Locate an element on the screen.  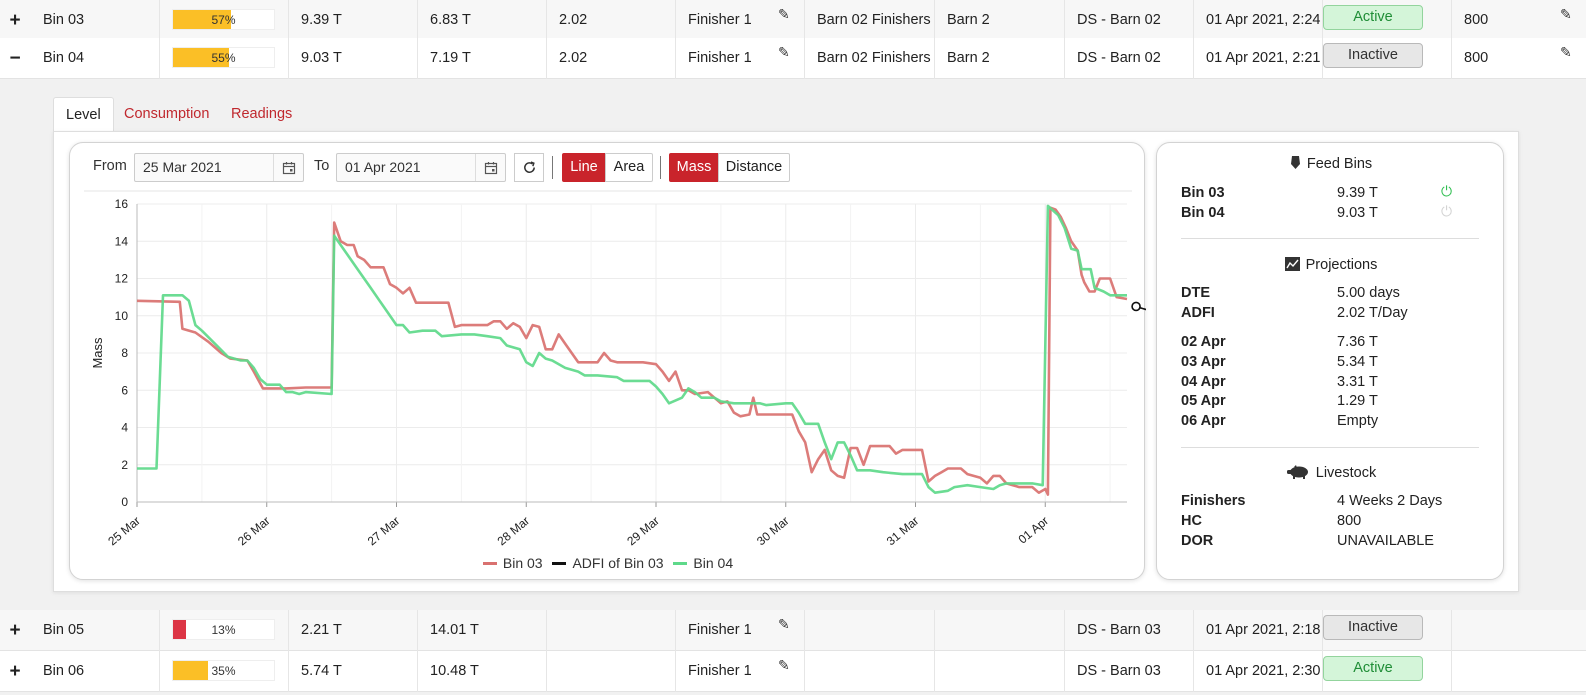
y-tick-label: 16 is located at coordinates (122, 204).